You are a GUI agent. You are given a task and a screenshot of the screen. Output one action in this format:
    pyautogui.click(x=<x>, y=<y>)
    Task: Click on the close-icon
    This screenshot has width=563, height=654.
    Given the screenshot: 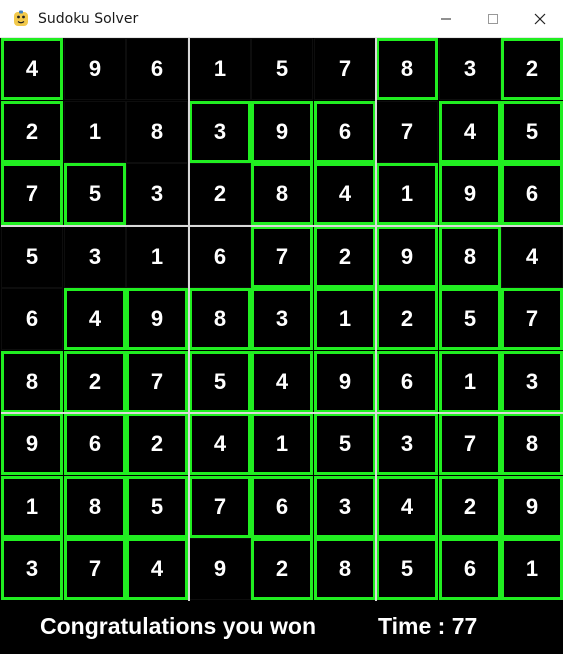 What is the action you would take?
    pyautogui.click(x=539, y=19)
    